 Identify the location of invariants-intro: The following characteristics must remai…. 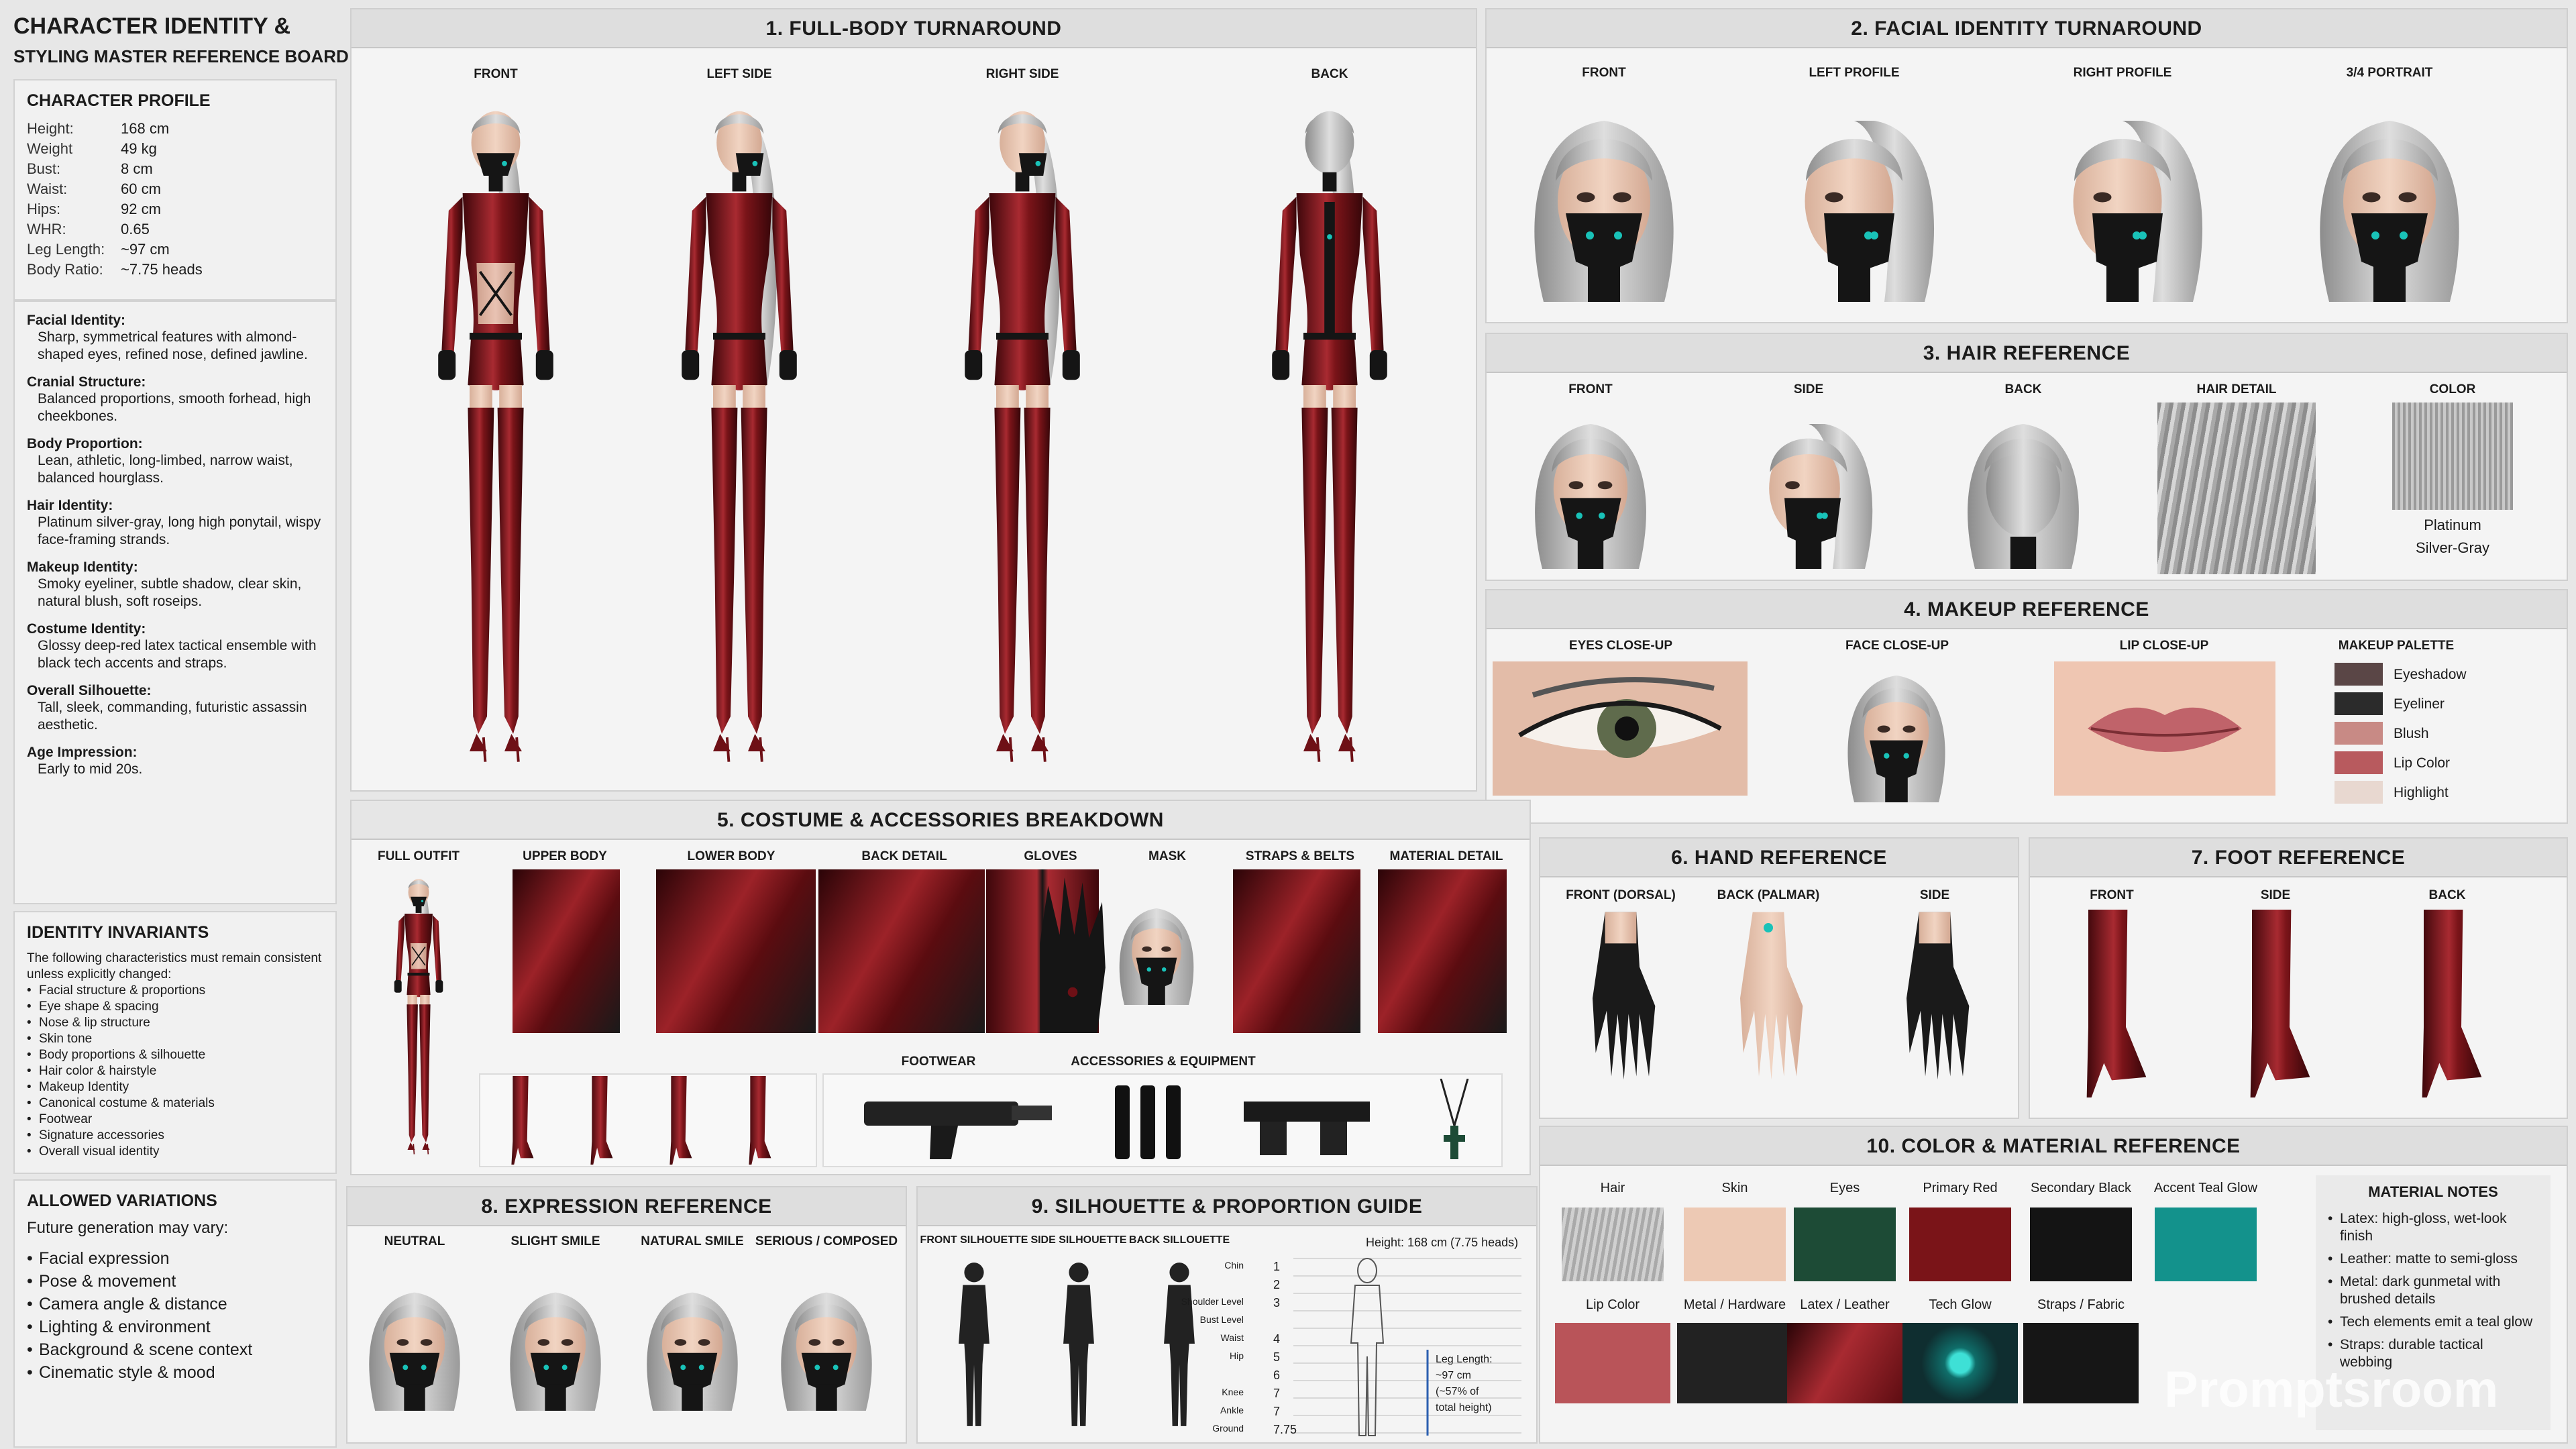
(174, 966).